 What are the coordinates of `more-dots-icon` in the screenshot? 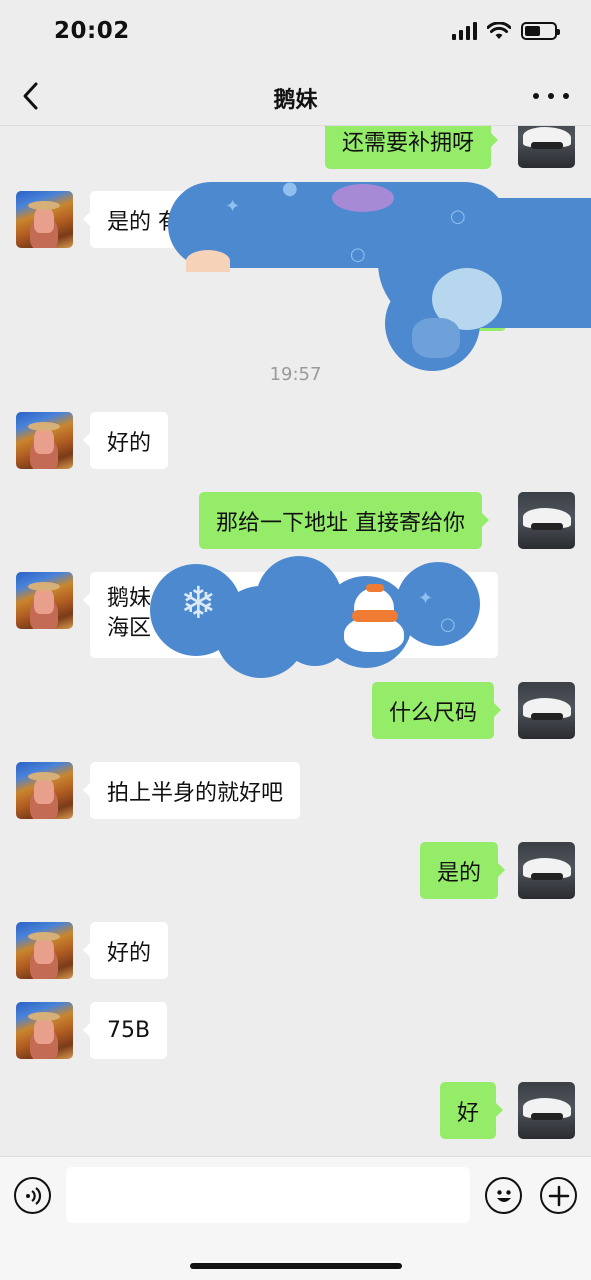 It's located at (536, 96).